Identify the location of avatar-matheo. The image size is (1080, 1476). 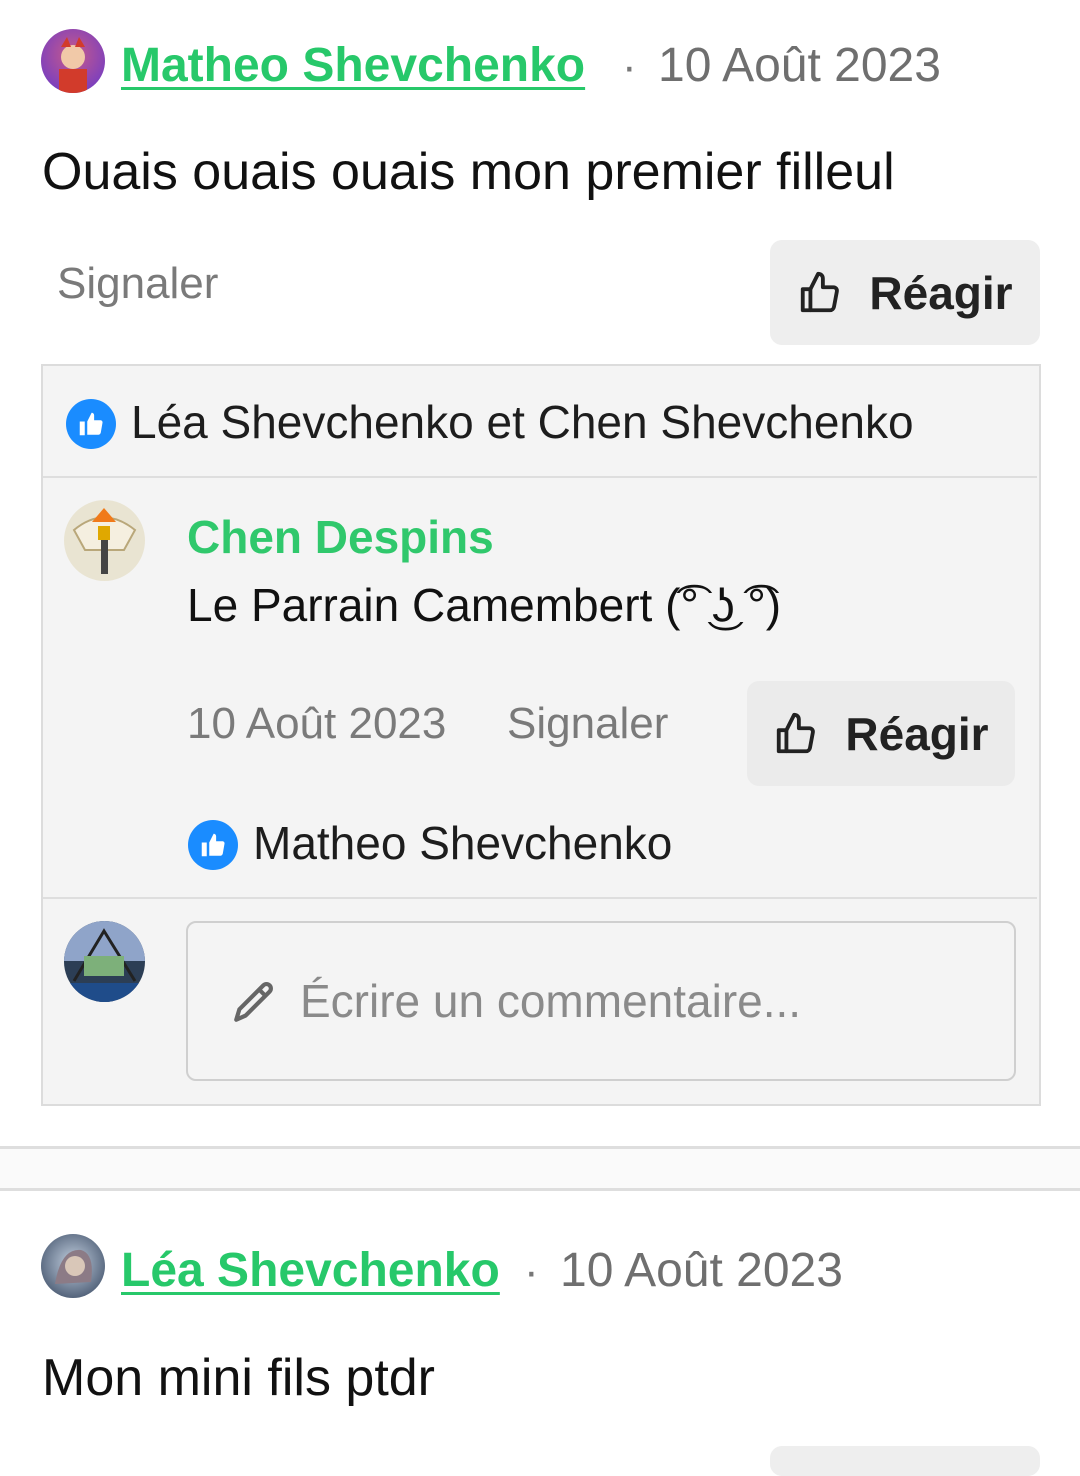
(73, 61).